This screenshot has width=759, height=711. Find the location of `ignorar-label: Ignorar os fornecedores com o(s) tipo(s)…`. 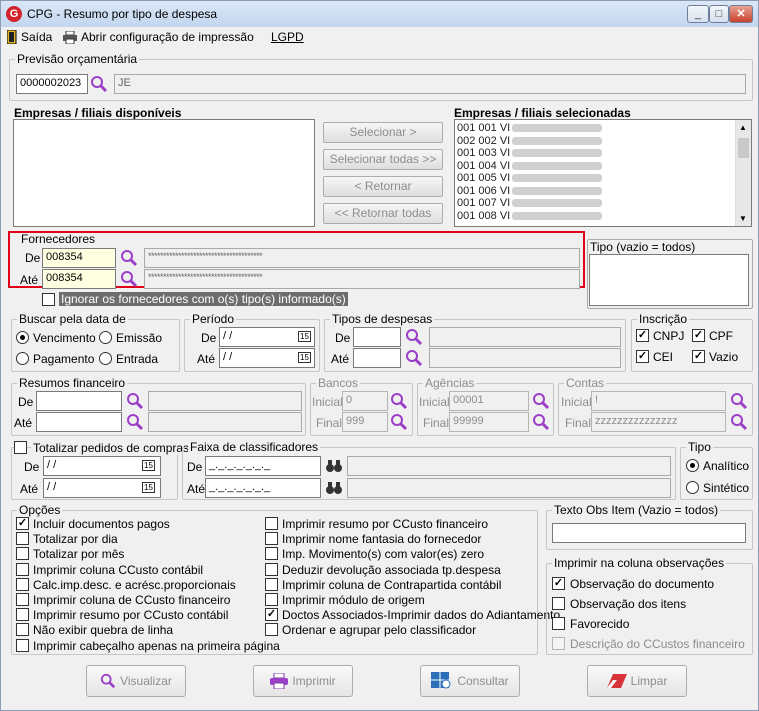

ignorar-label: Ignorar os fornecedores com o(s) tipo(s)… is located at coordinates (203, 299).